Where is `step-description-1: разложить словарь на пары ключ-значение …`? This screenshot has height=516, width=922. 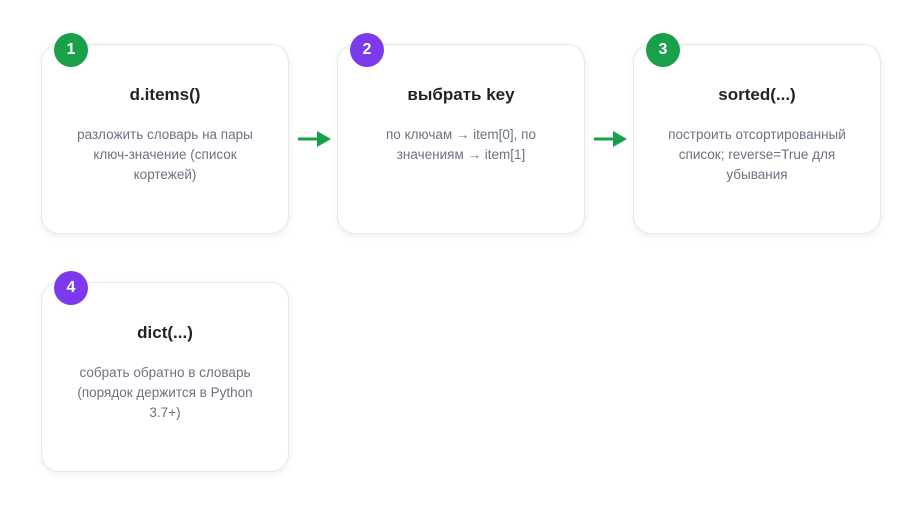 step-description-1: разложить словарь на пары ключ-значение … is located at coordinates (165, 154).